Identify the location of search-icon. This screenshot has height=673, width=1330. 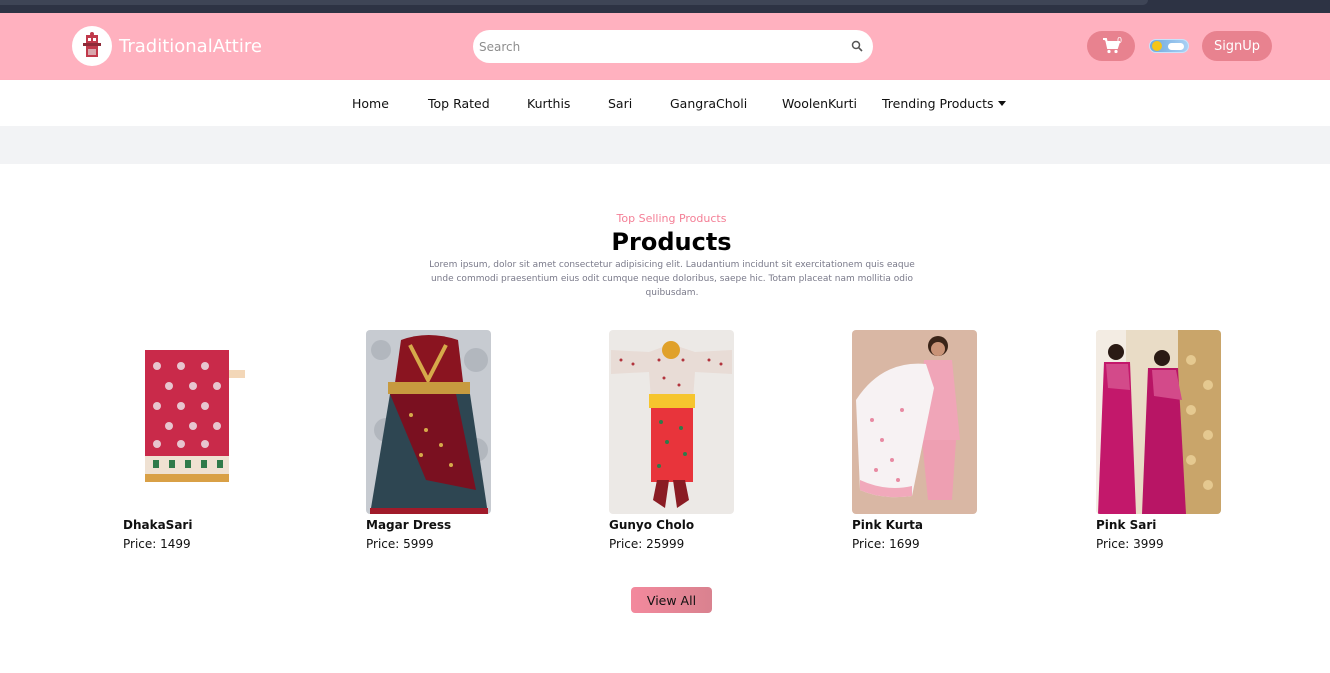
(857, 46).